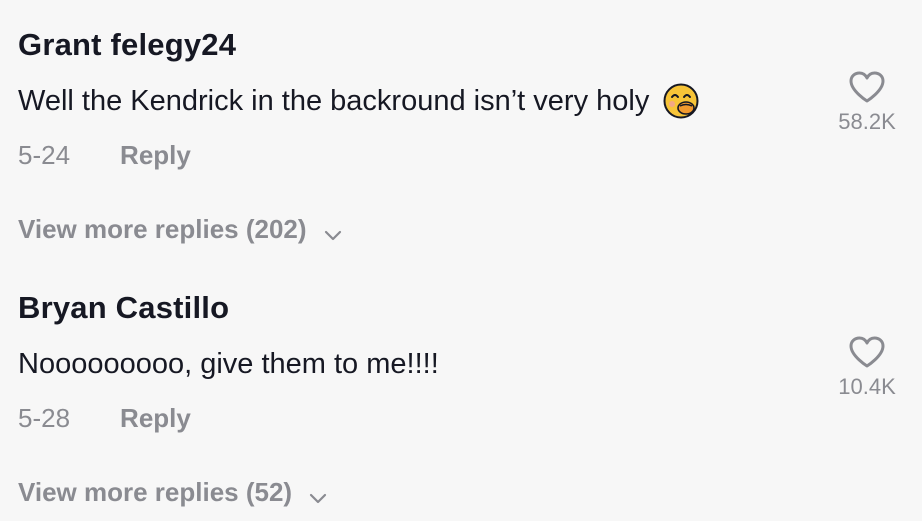 This screenshot has width=922, height=521. What do you see at coordinates (155, 492) in the screenshot?
I see `view-more-replies-label: View more replies (52)` at bounding box center [155, 492].